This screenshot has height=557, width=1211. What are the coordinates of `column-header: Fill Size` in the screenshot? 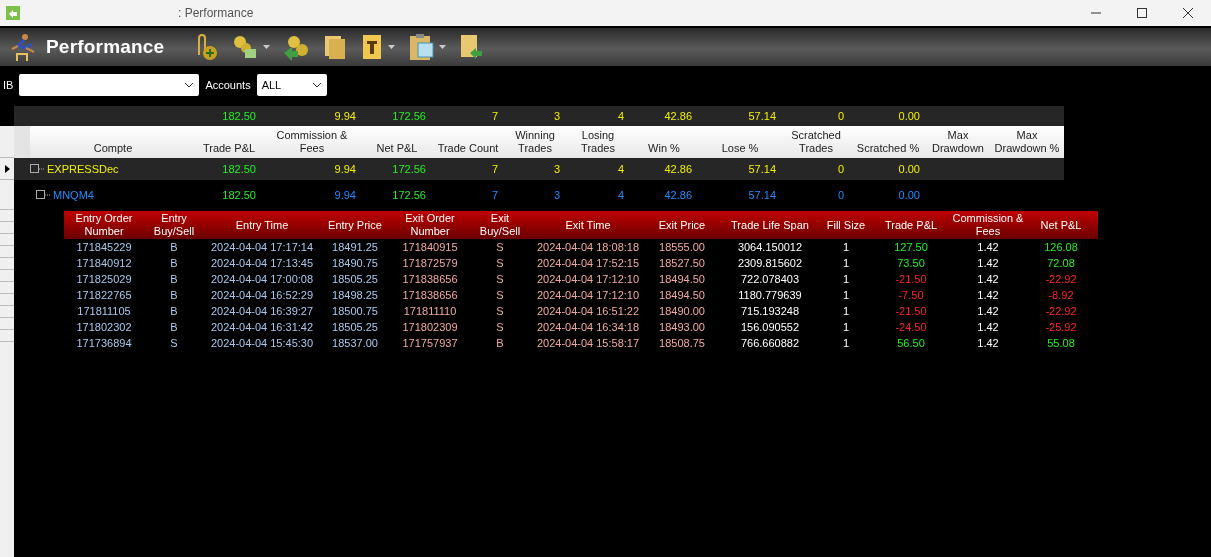 It's located at (846, 225).